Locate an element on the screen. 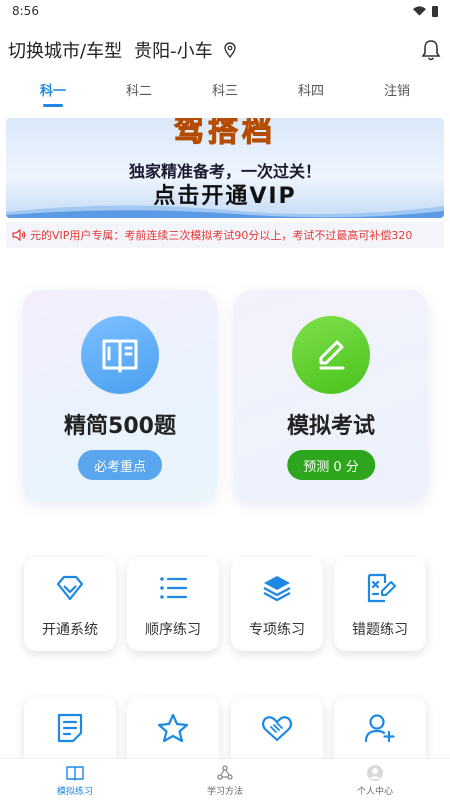 This screenshot has height=800, width=450. notice-text: 元的VIP用户专属：考前连续三次模拟考试90分以上，考试不过最高可补偿320 is located at coordinates (221, 235).